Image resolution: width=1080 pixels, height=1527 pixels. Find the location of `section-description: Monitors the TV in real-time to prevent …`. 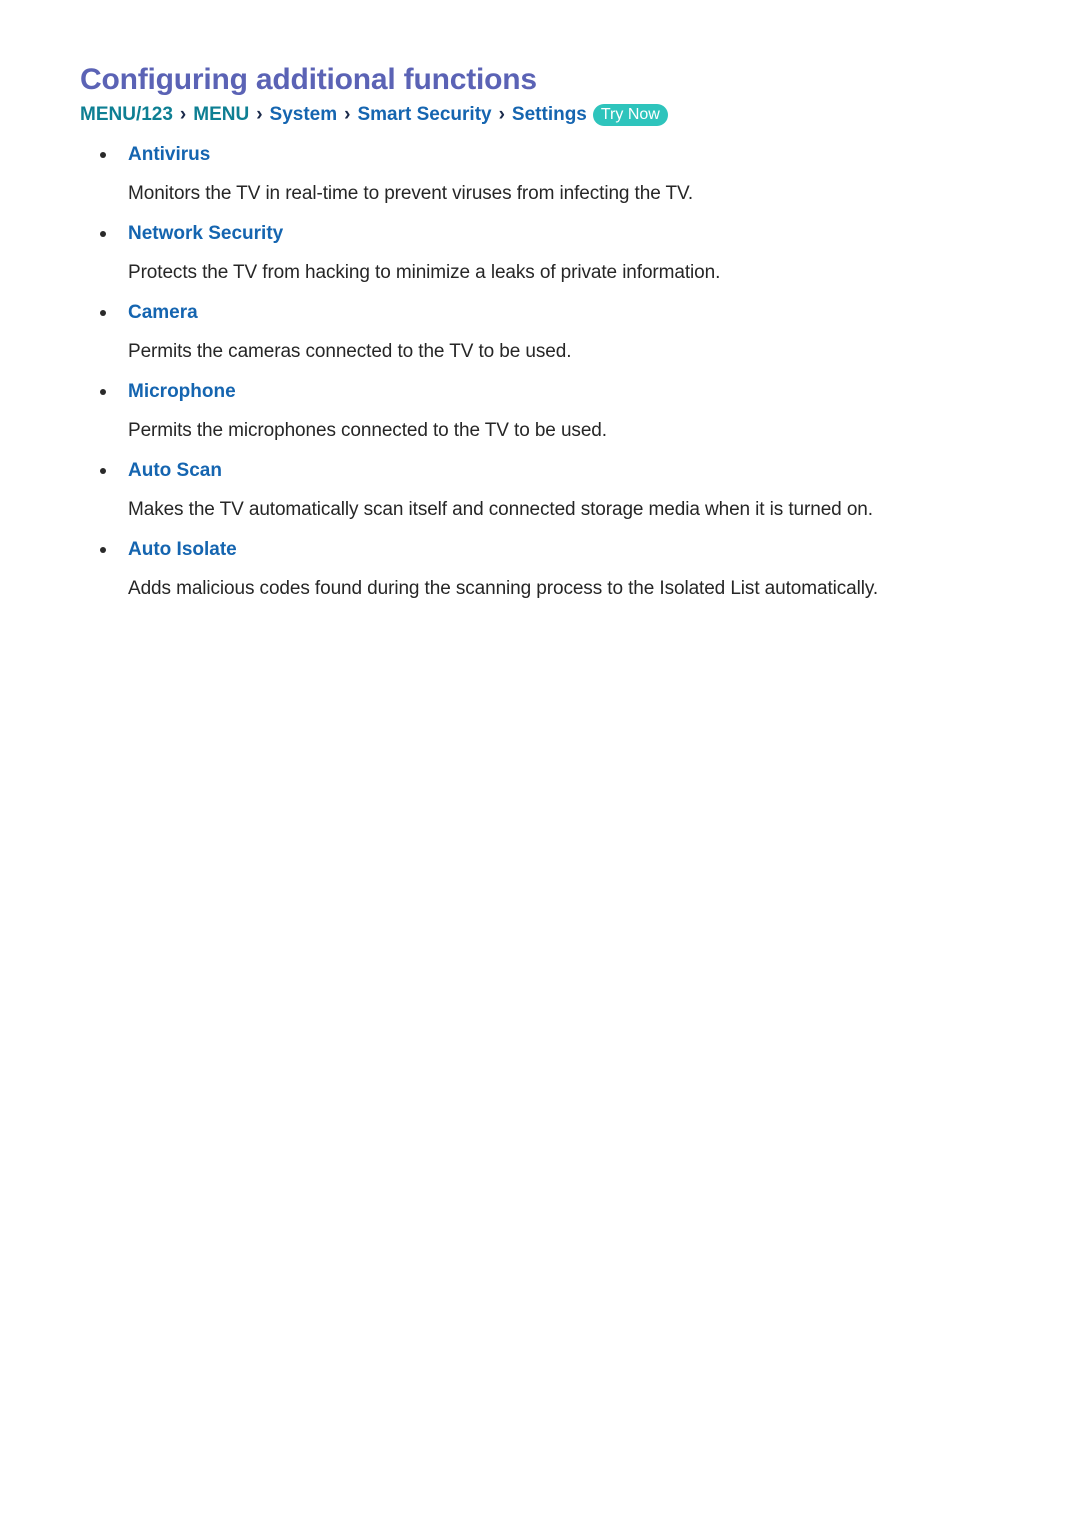

section-description: Monitors the TV in real-time to prevent … is located at coordinates (411, 193).